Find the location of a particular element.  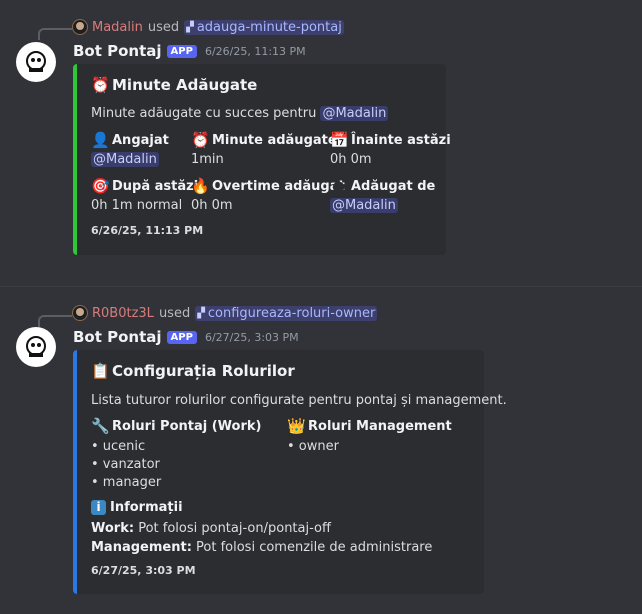

calendar-icon: 📅 is located at coordinates (339, 139).